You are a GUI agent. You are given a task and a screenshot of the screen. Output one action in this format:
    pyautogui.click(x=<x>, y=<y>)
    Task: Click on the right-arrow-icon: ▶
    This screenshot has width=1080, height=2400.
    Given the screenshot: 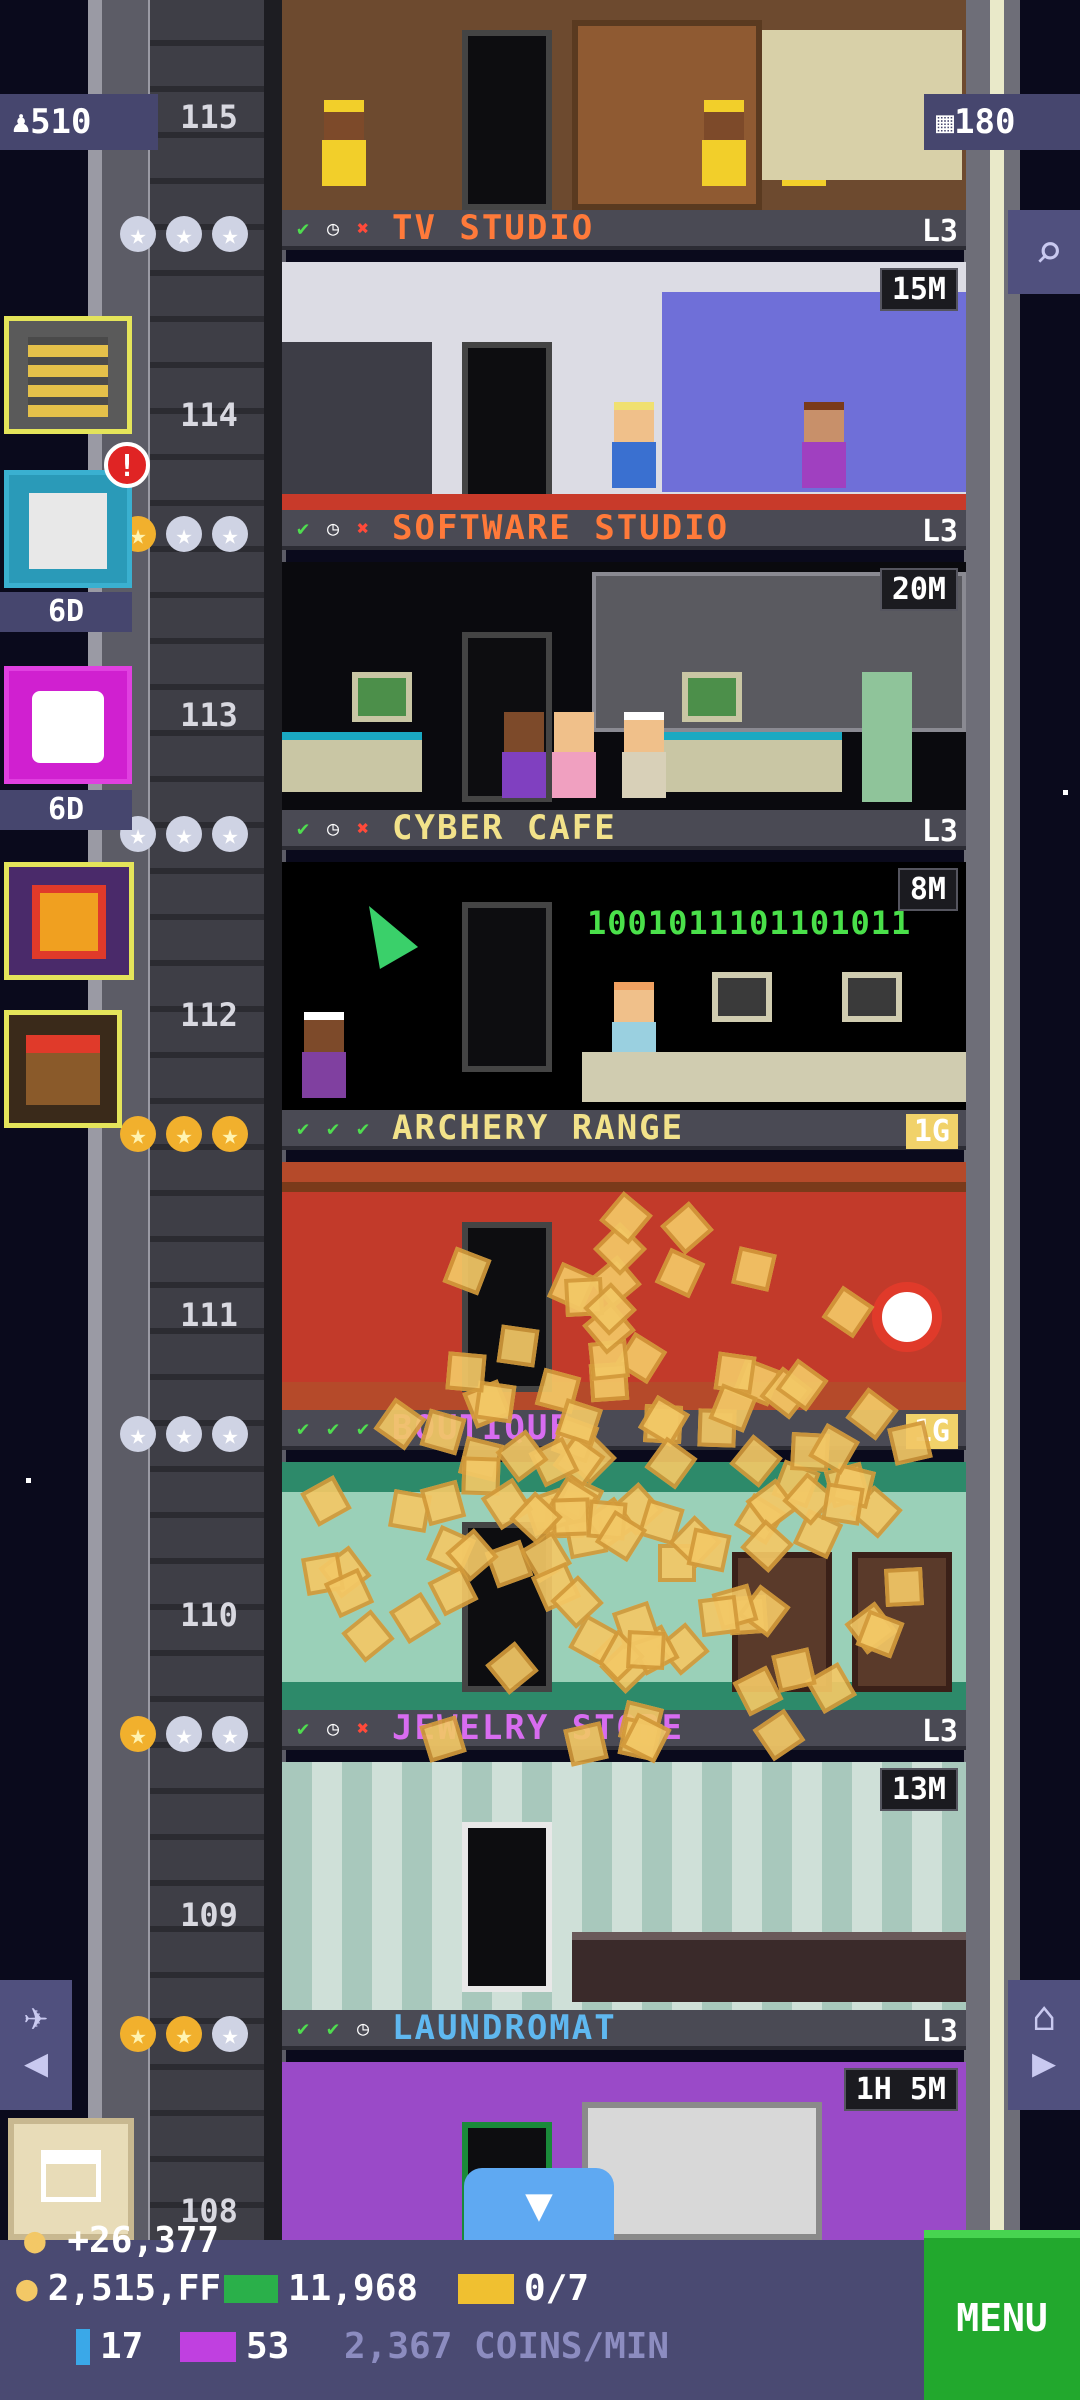 What is the action you would take?
    pyautogui.click(x=1044, y=2063)
    